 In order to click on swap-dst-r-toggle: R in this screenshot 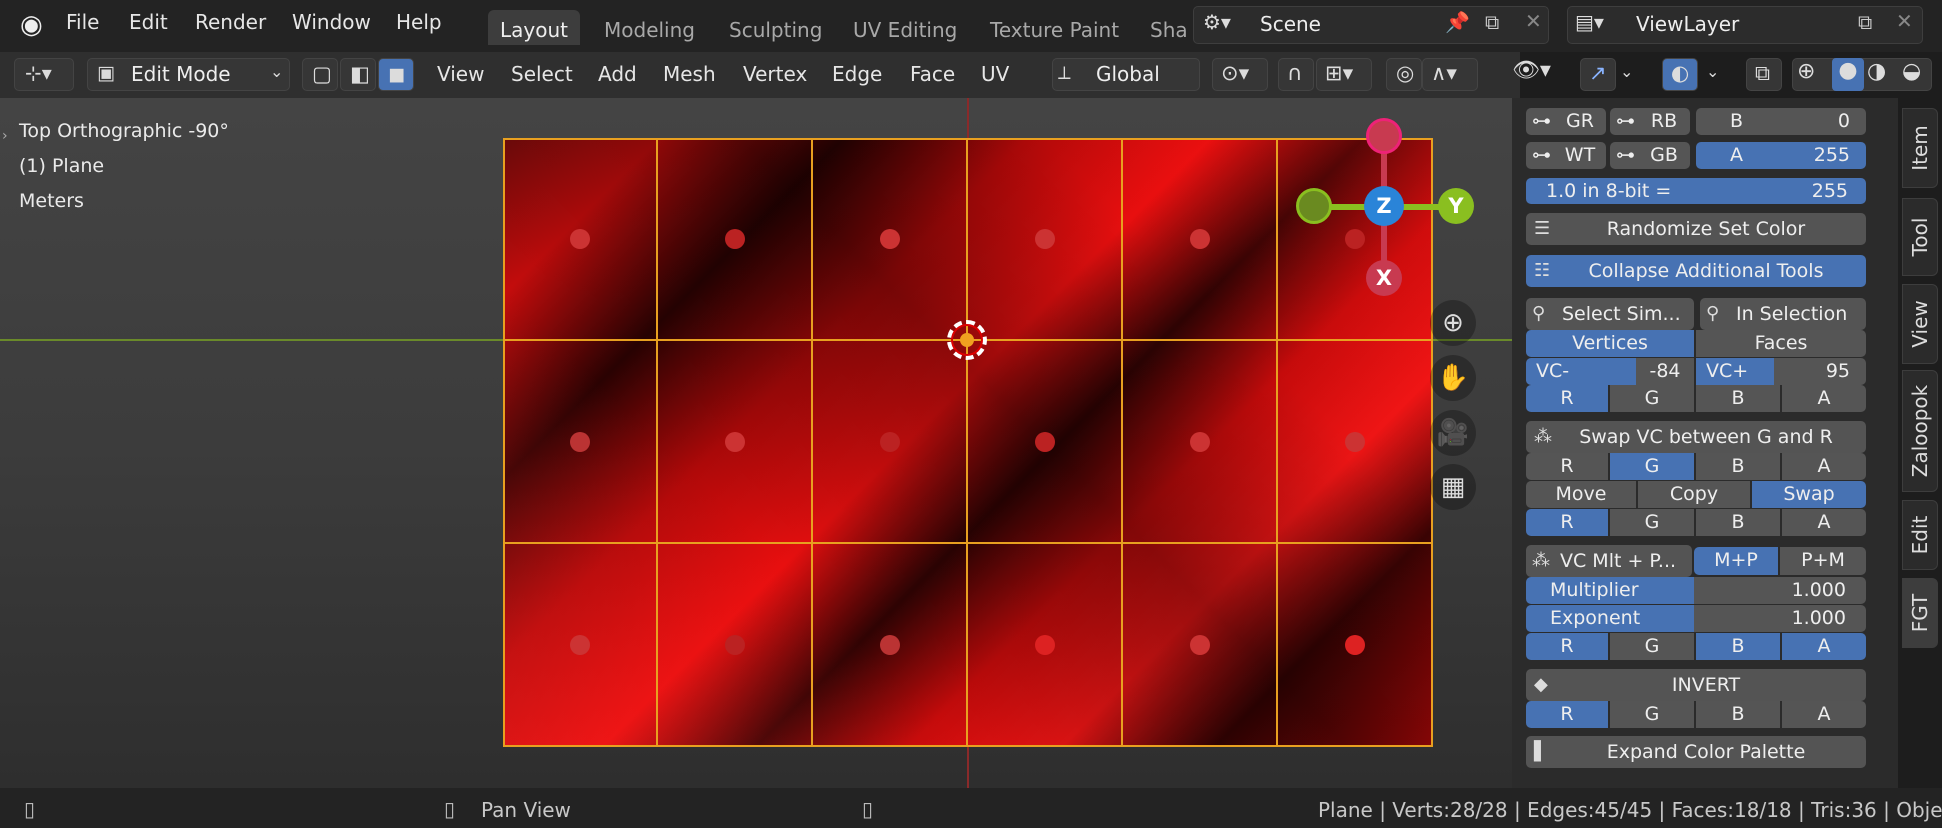, I will do `click(1567, 522)`.